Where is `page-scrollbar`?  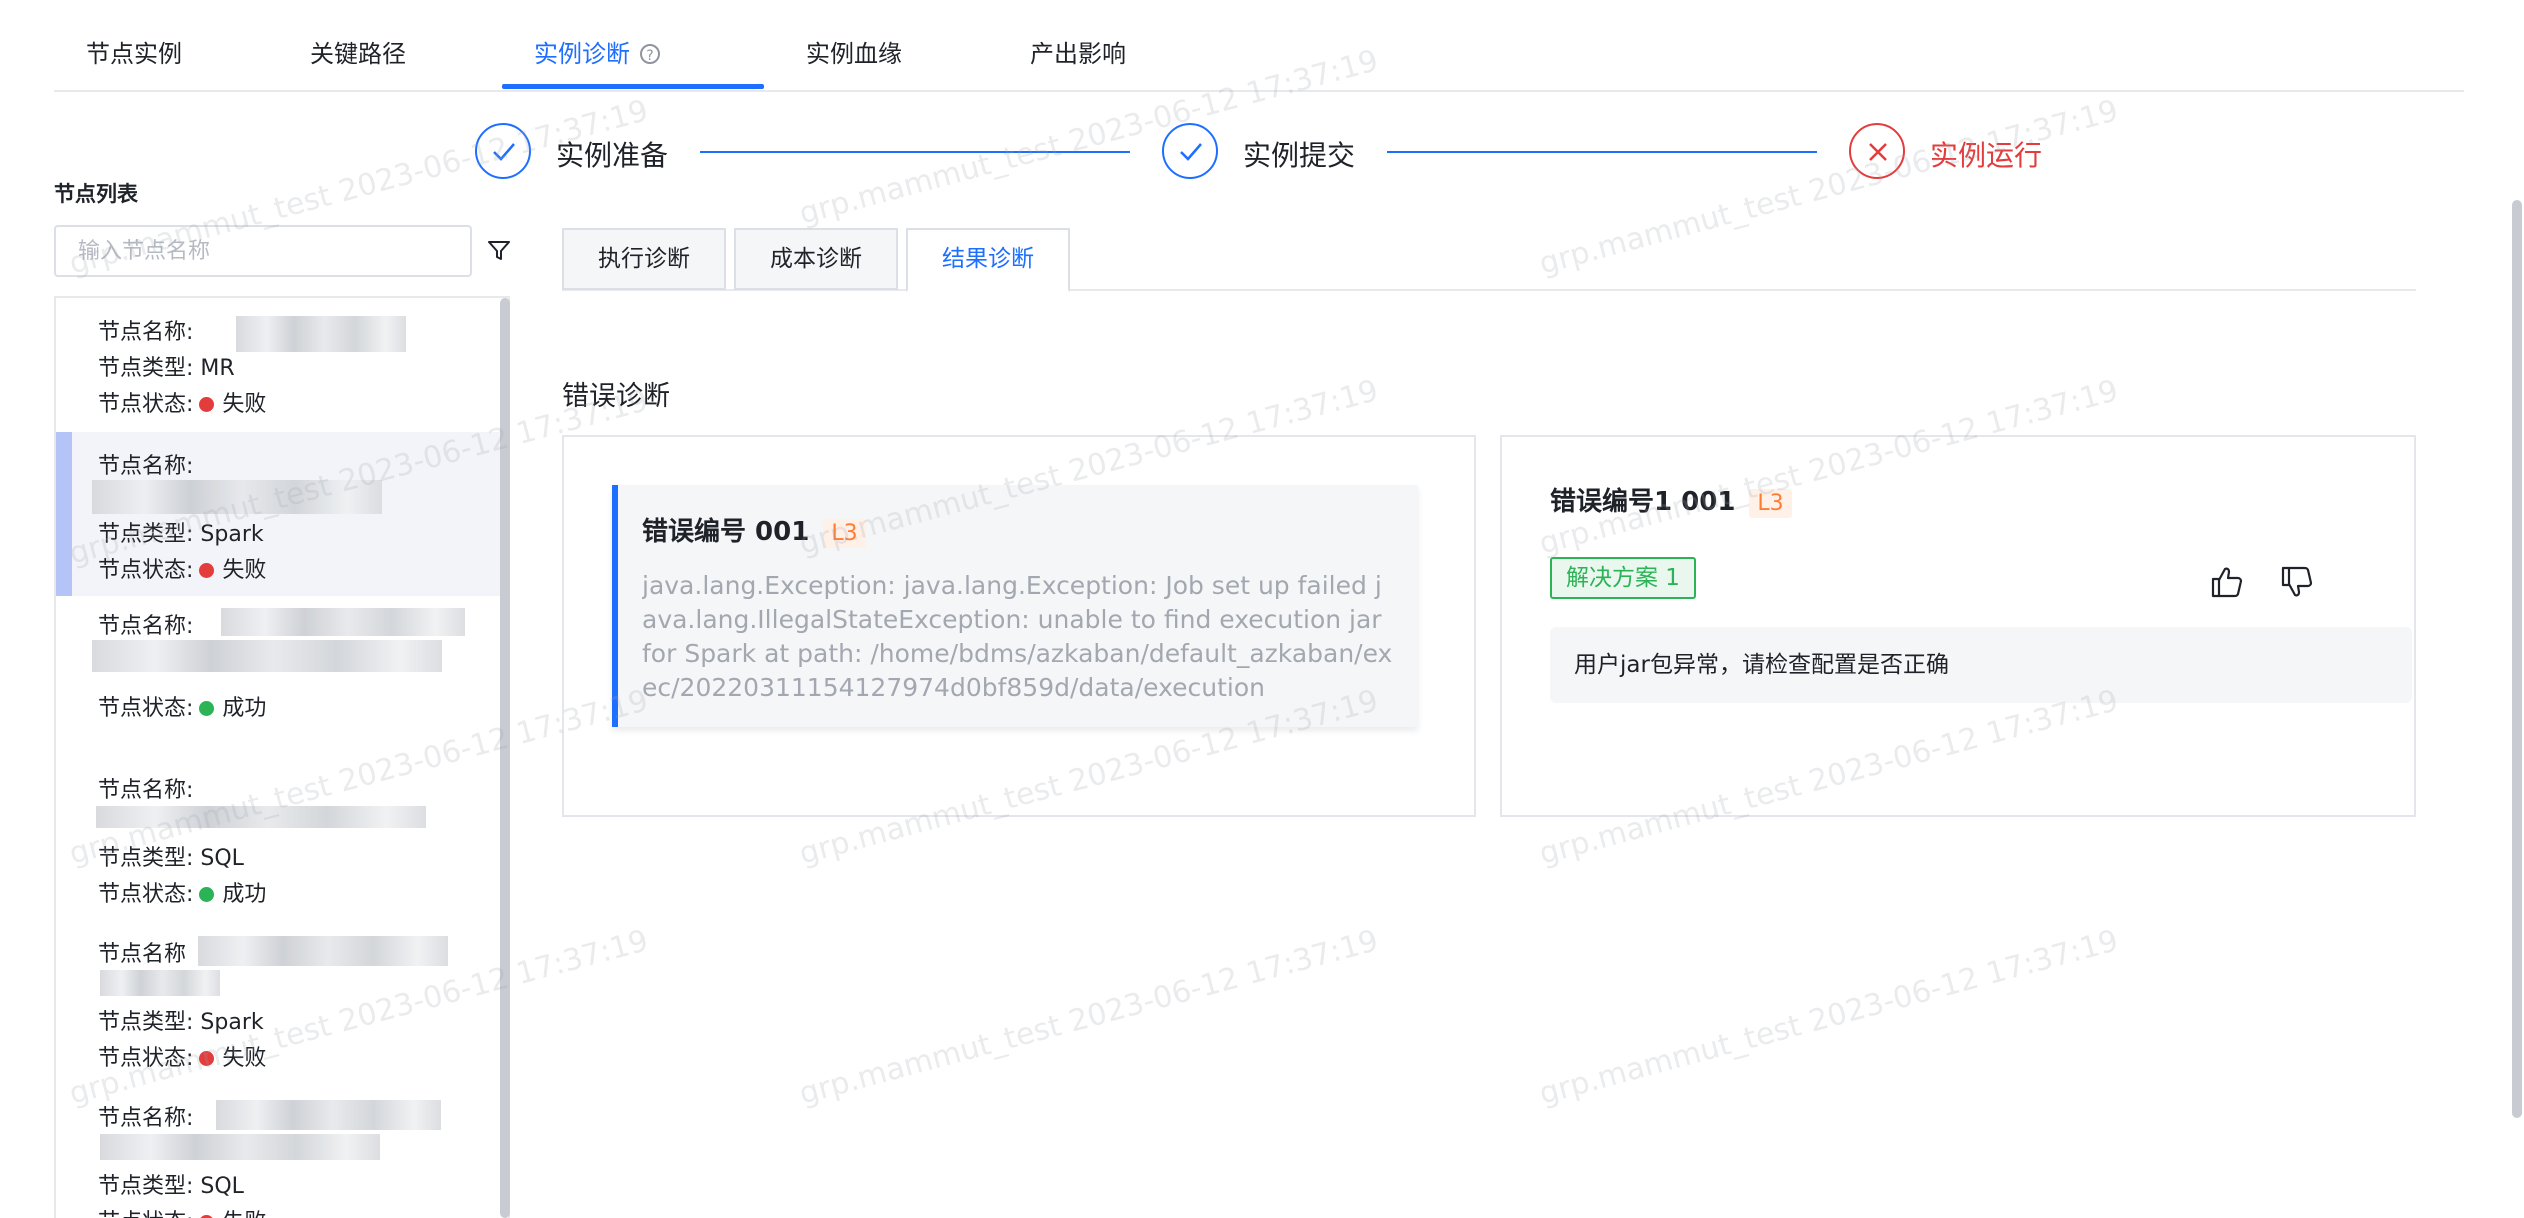 page-scrollbar is located at coordinates (2517, 659).